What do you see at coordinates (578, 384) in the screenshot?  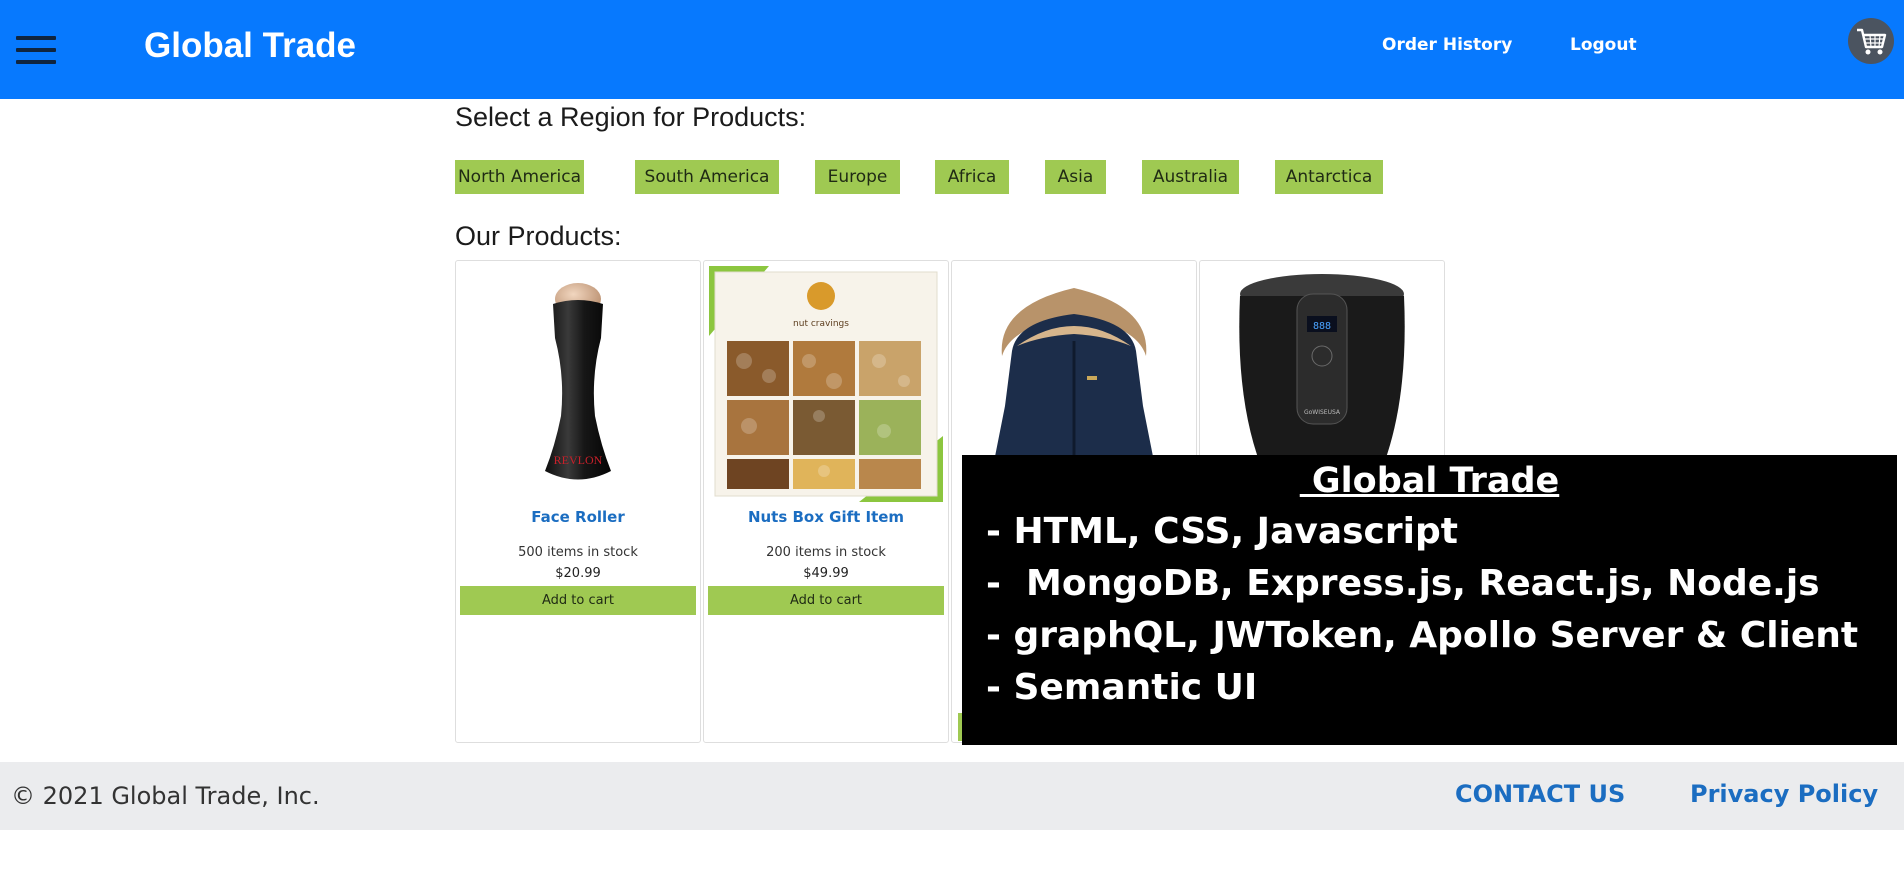 I see `face-roller-image: REVLON` at bounding box center [578, 384].